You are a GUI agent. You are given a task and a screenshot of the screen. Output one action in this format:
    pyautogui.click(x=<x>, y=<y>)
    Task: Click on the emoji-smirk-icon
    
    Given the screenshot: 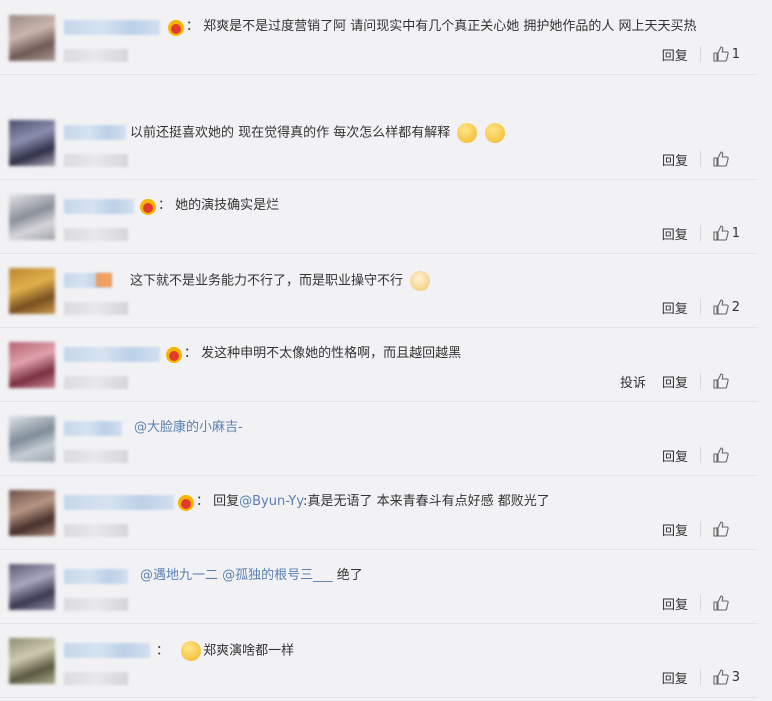 What is the action you would take?
    pyautogui.click(x=467, y=133)
    